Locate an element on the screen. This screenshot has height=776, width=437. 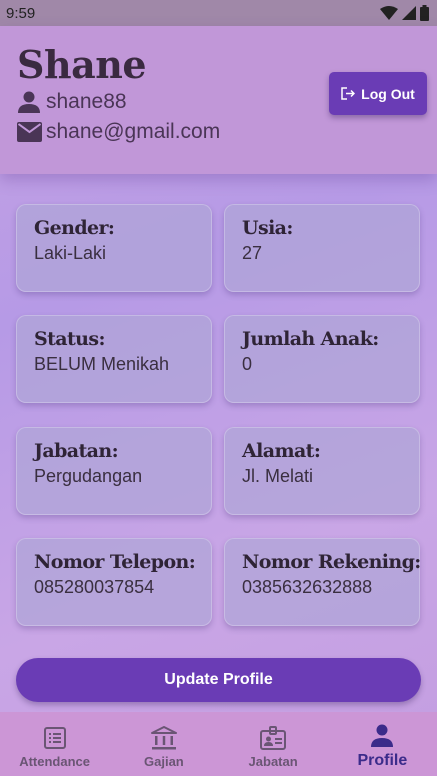
email-text: shane@gmail.com is located at coordinates (133, 131).